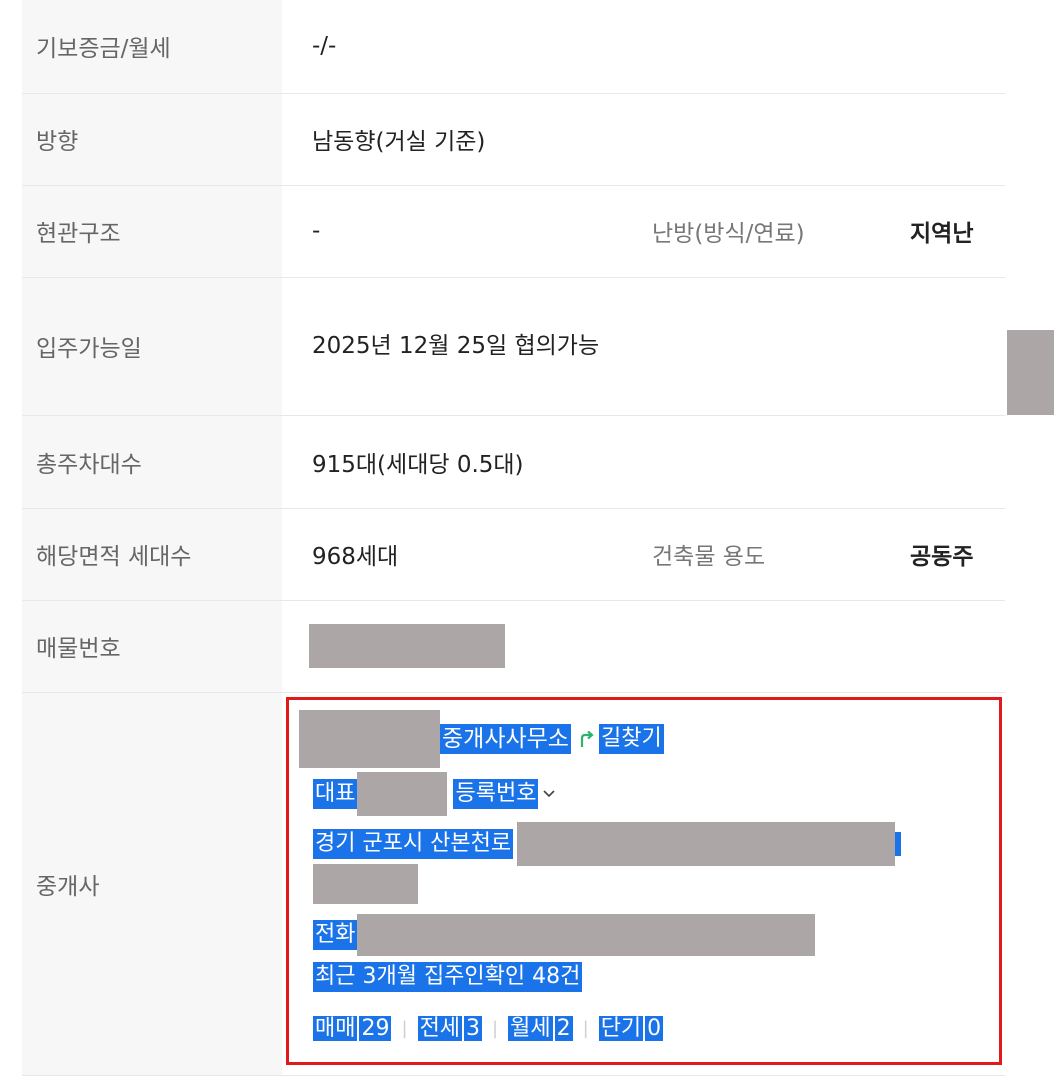  What do you see at coordinates (462, 231) in the screenshot?
I see `value-entrance: -` at bounding box center [462, 231].